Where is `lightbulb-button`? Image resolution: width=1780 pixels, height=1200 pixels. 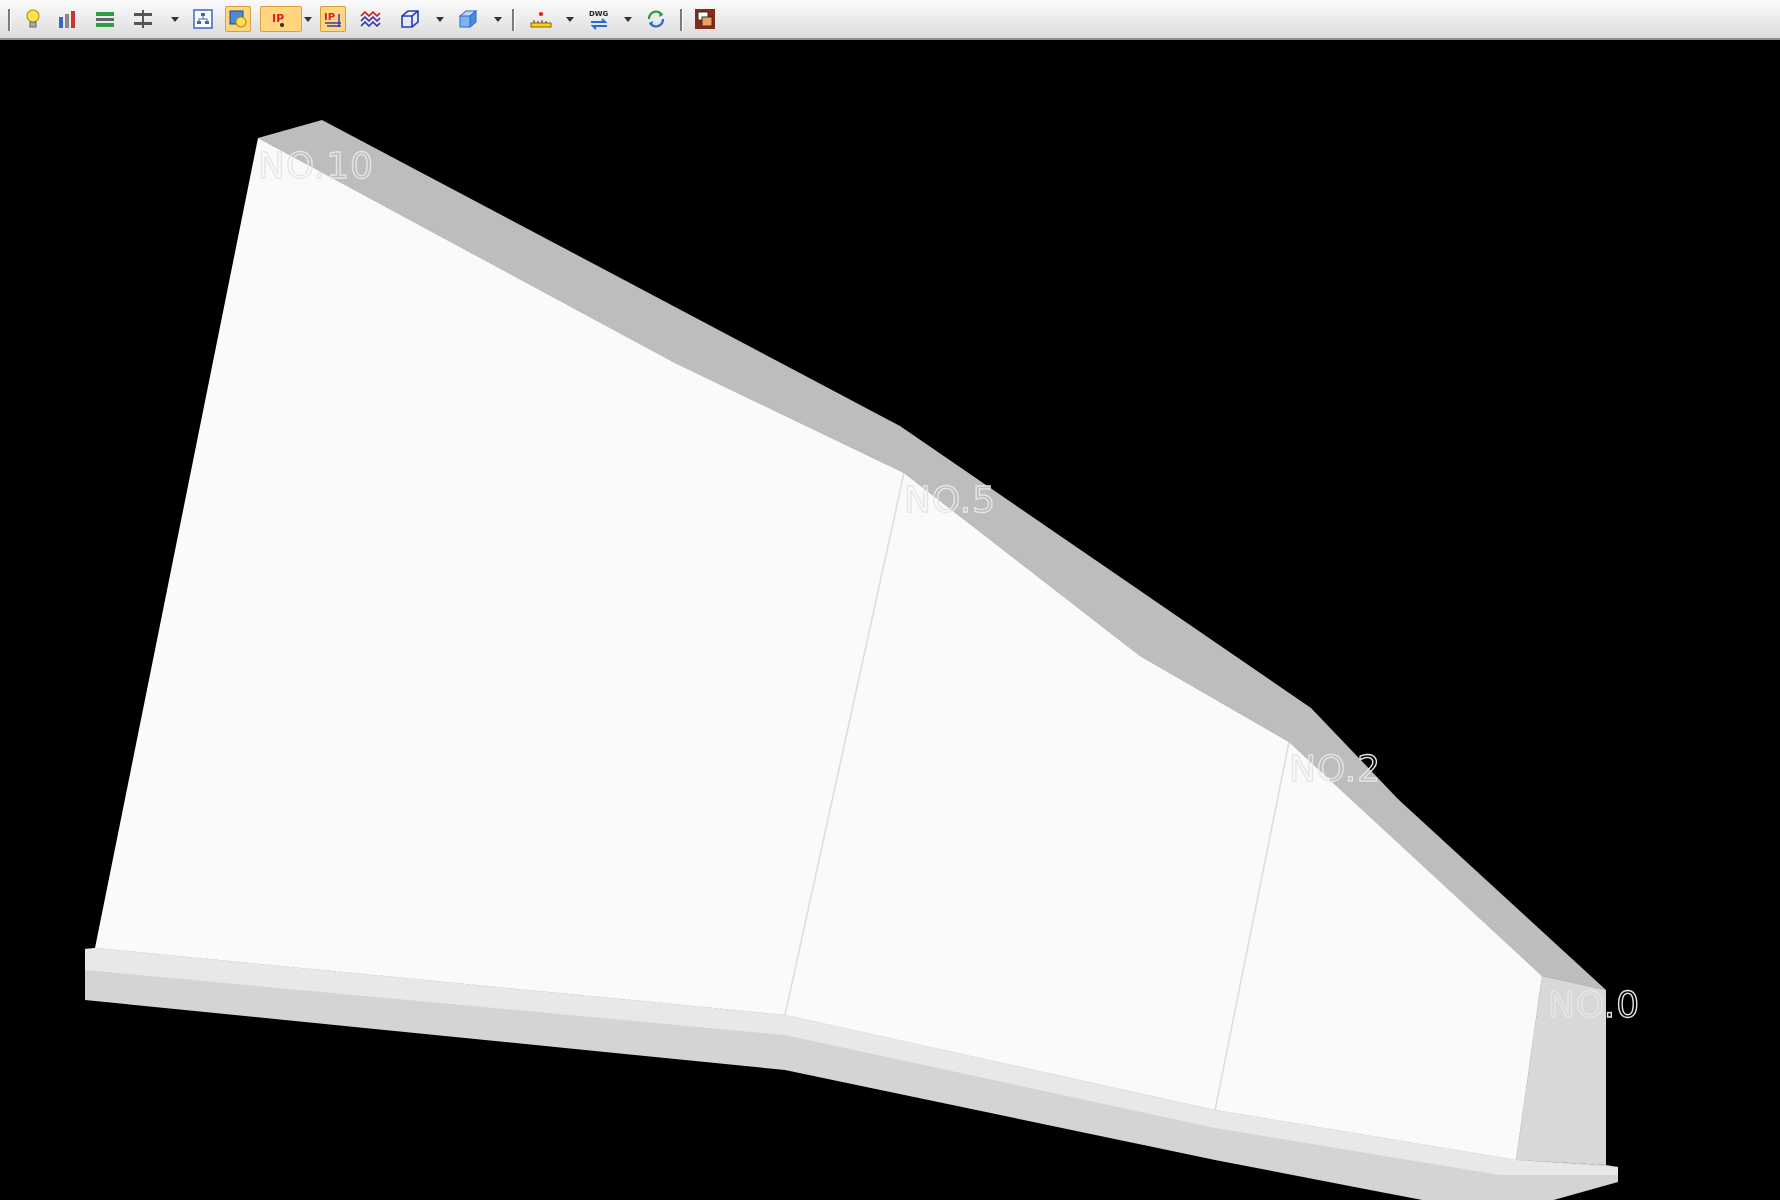 lightbulb-button is located at coordinates (33, 19).